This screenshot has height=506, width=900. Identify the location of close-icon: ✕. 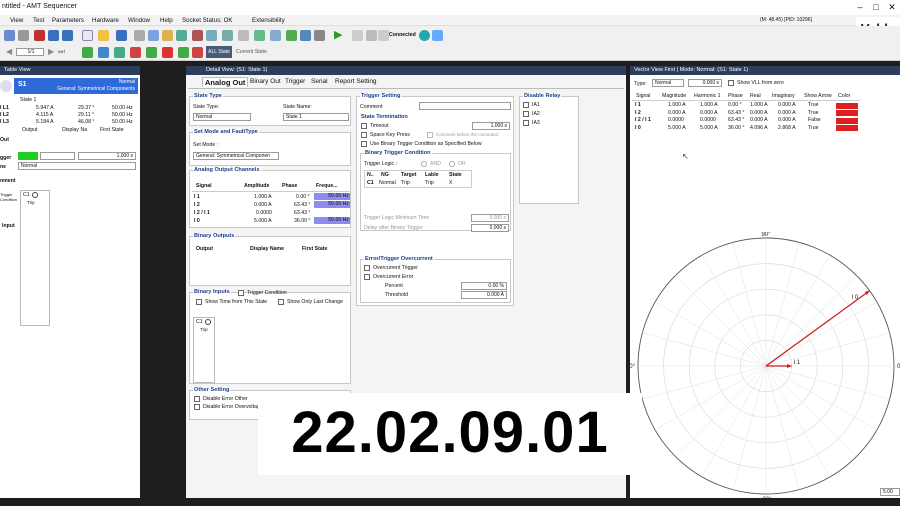
(892, 7).